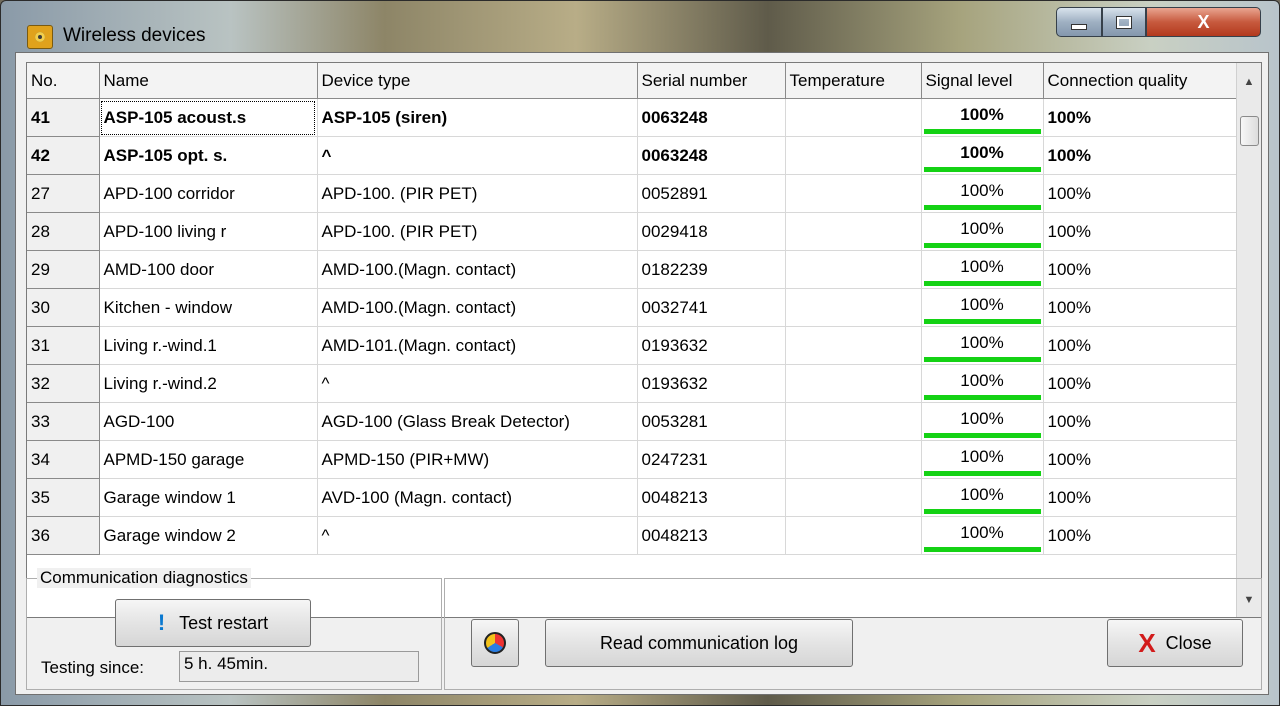 This screenshot has width=1280, height=706. What do you see at coordinates (711, 269) in the screenshot?
I see `cell-serial-number: 0182239` at bounding box center [711, 269].